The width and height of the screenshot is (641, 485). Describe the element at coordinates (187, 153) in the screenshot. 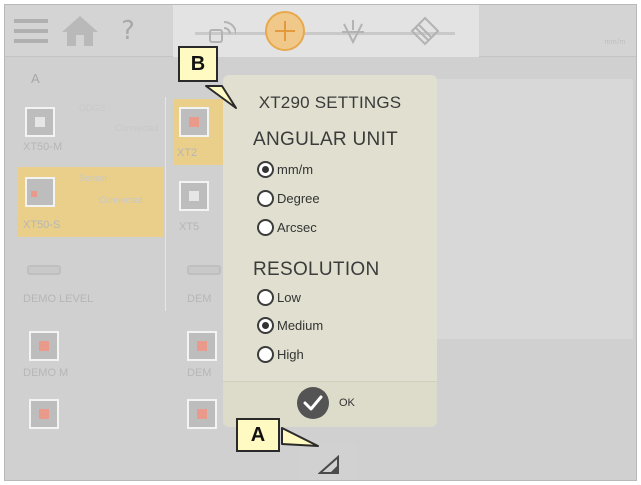

I see `device-label: XT2` at that location.